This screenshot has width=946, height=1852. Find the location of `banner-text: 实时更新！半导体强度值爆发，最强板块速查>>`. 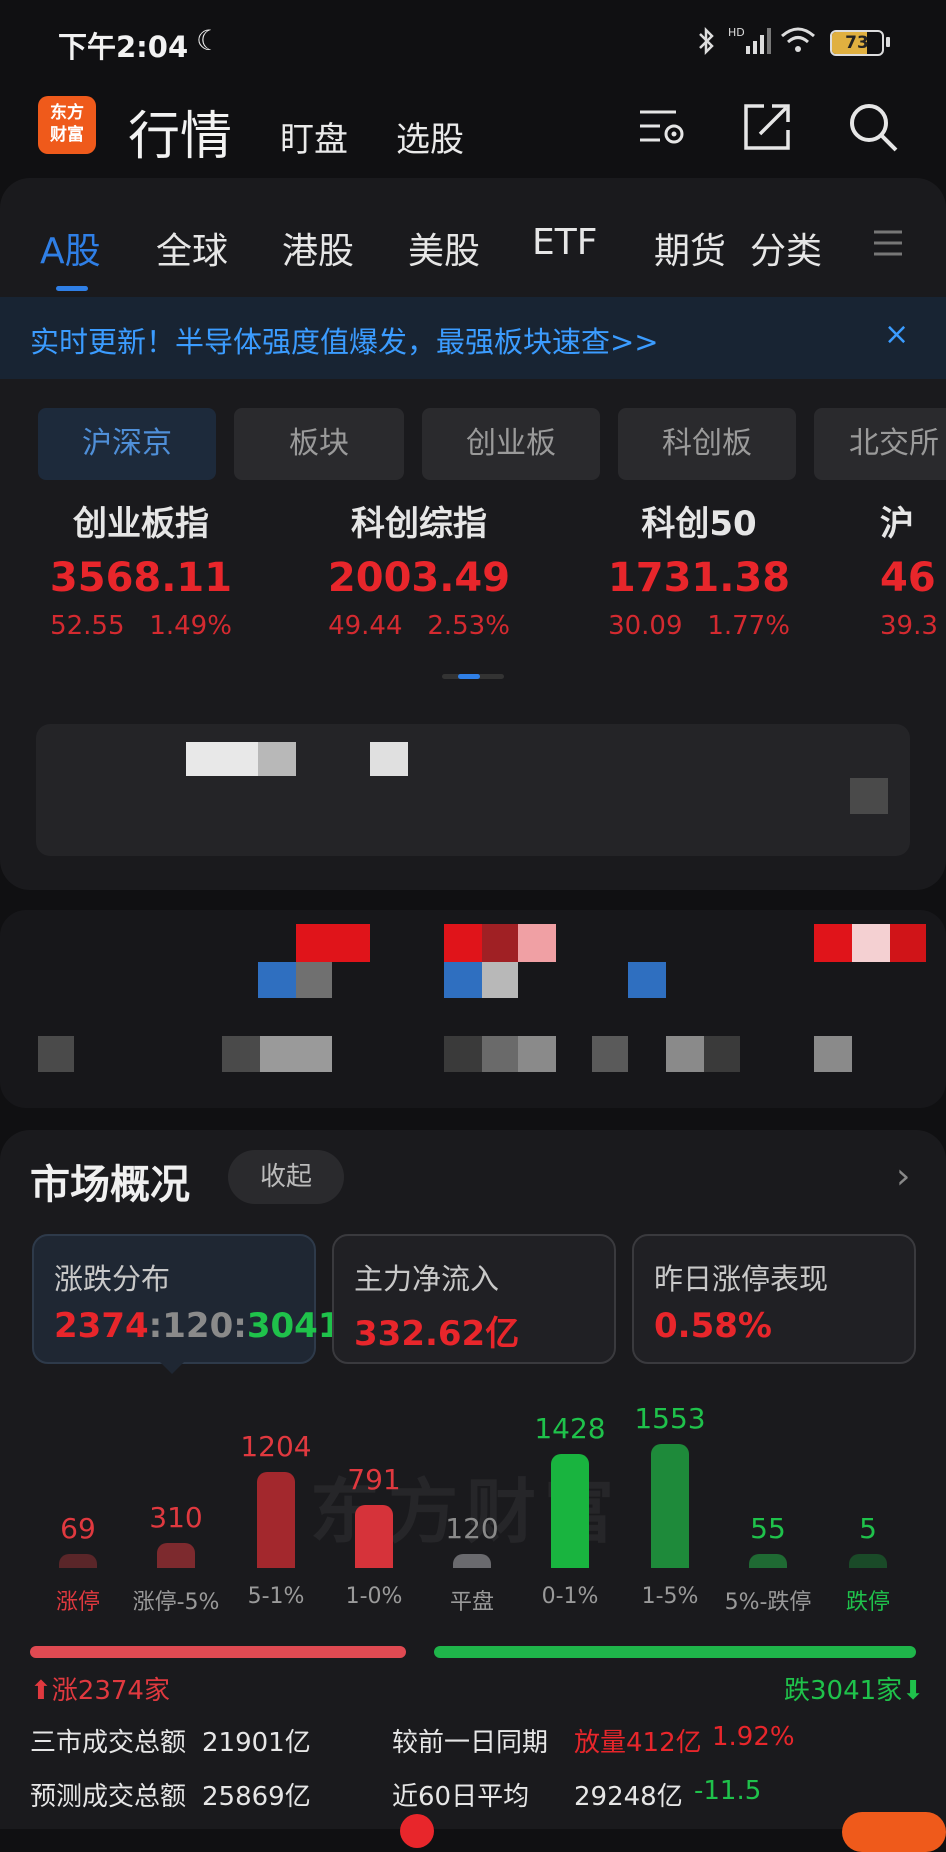

banner-text: 实时更新！半导体强度值爆发，最强板块速查>> is located at coordinates (344, 340).